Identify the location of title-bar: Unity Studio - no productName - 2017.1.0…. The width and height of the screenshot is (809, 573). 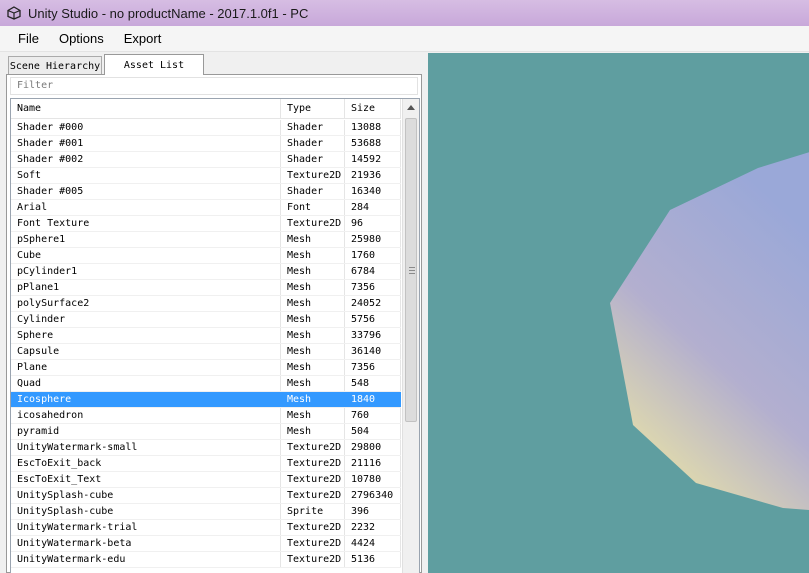
(404, 13).